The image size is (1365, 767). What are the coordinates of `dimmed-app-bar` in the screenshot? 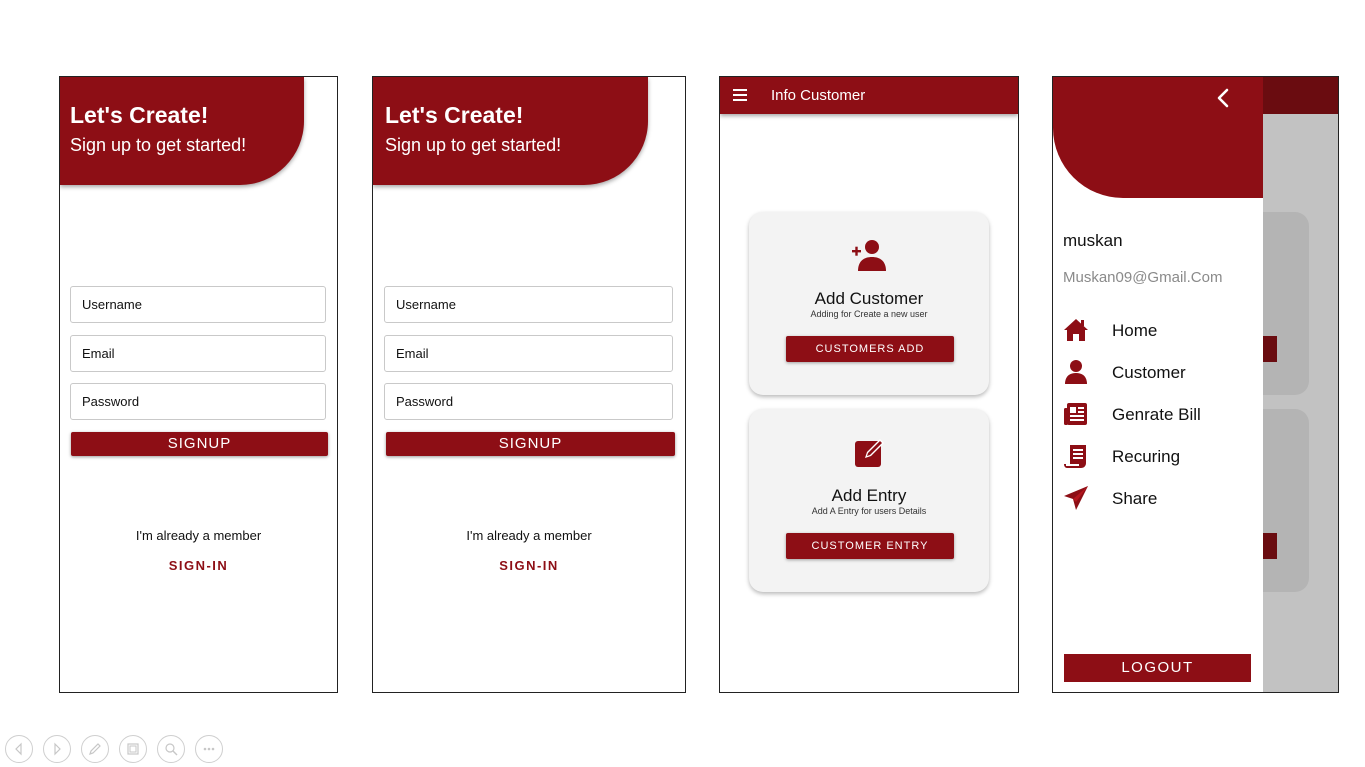 It's located at (1300, 95).